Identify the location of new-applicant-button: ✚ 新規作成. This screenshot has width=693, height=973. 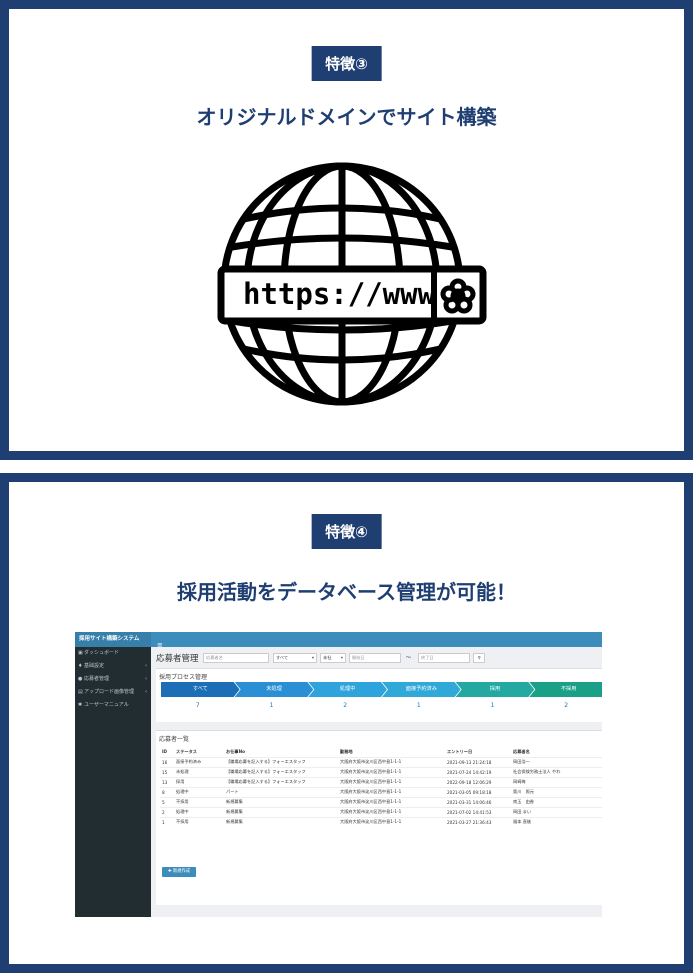
(179, 872).